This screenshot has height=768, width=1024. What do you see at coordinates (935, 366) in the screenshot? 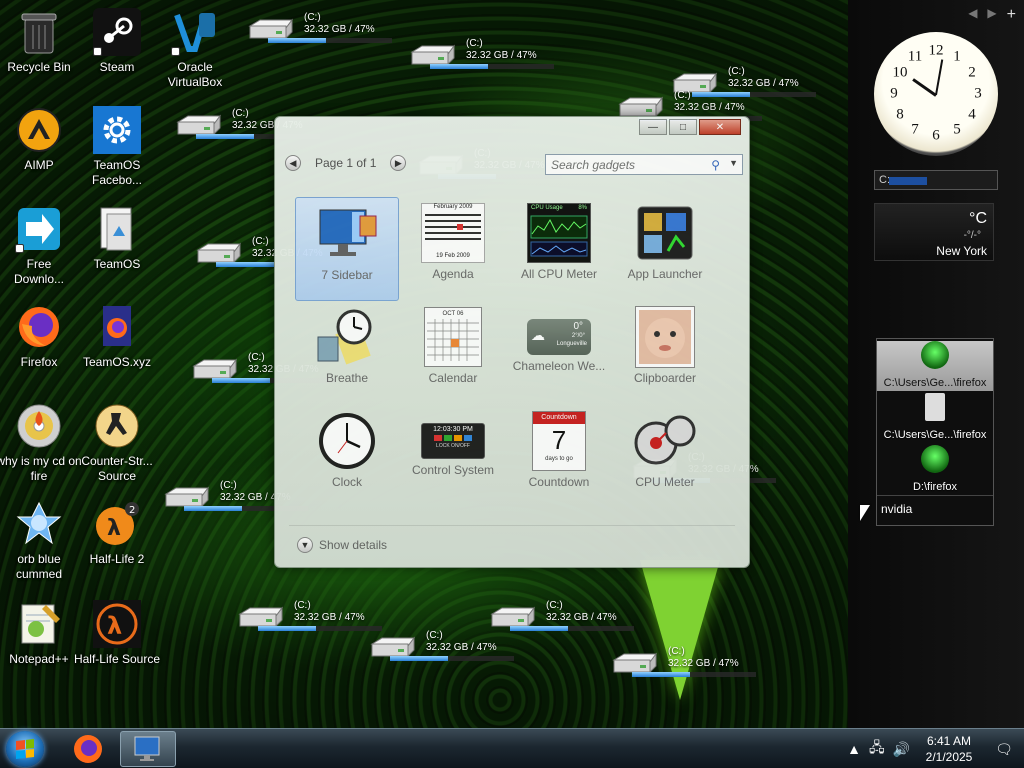
I see `launcher-item-firefox-1: C:\Users\Ge...\firefox` at bounding box center [935, 366].